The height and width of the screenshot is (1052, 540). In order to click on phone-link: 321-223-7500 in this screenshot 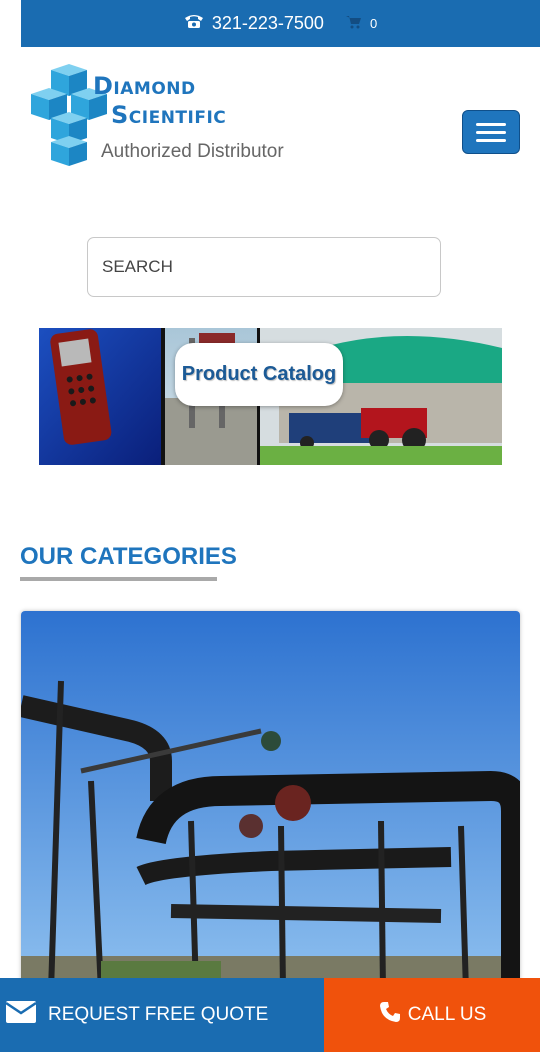, I will do `click(254, 23)`.